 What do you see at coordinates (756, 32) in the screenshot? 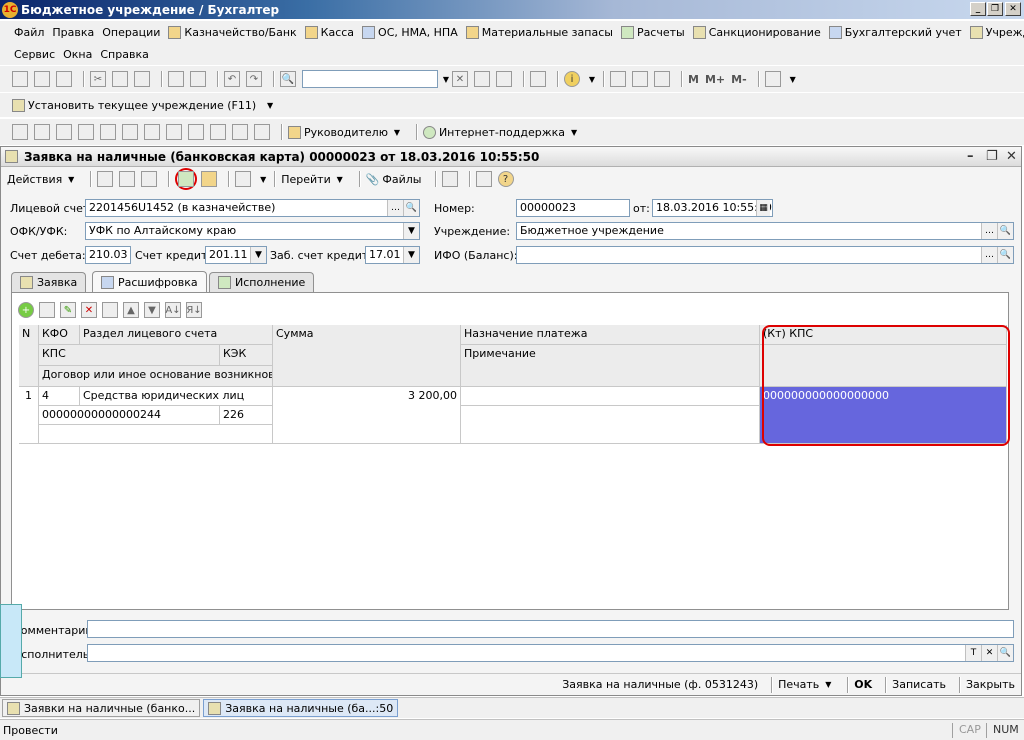
I see `menu-authorization: Санкционирование` at bounding box center [756, 32].